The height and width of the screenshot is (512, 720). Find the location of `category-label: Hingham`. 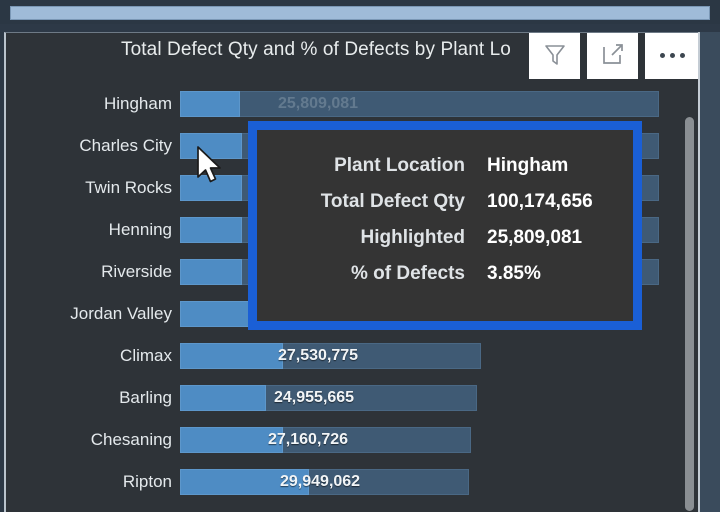

category-label: Hingham is located at coordinates (89, 104).